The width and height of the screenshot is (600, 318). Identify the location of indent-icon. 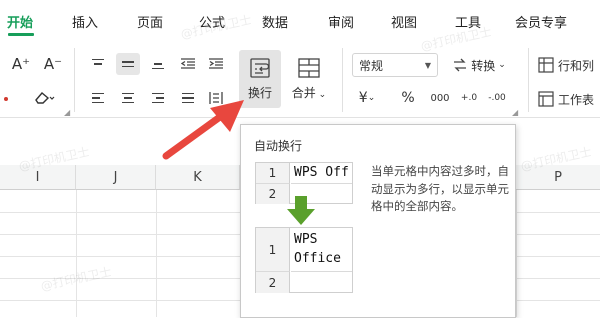
(216, 63).